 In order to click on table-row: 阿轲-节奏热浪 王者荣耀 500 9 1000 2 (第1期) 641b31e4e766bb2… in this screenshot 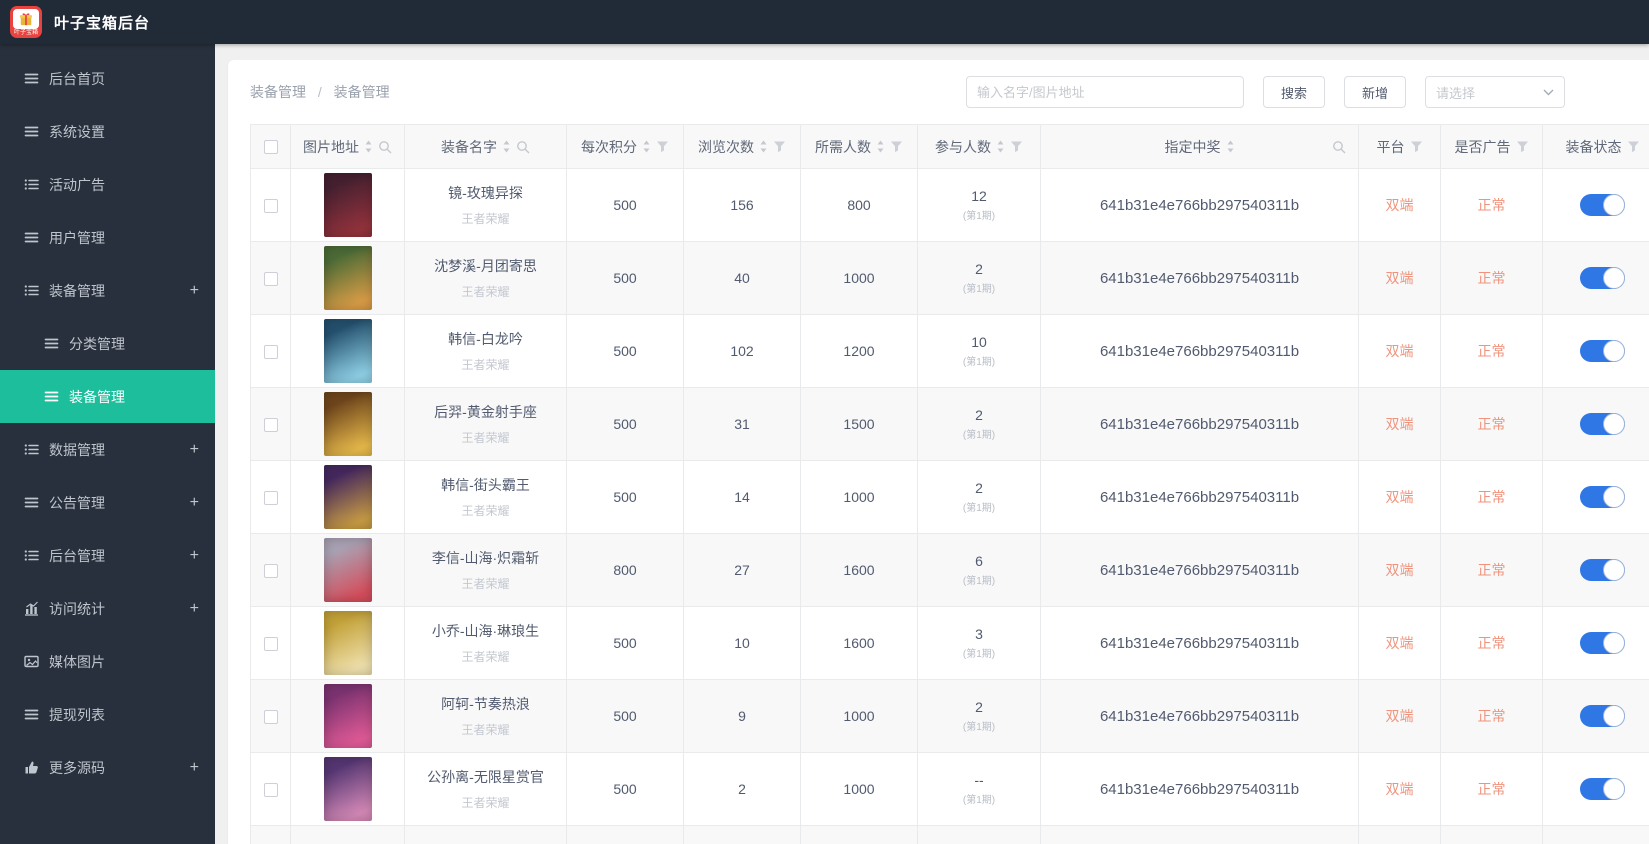, I will do `click(949, 716)`.